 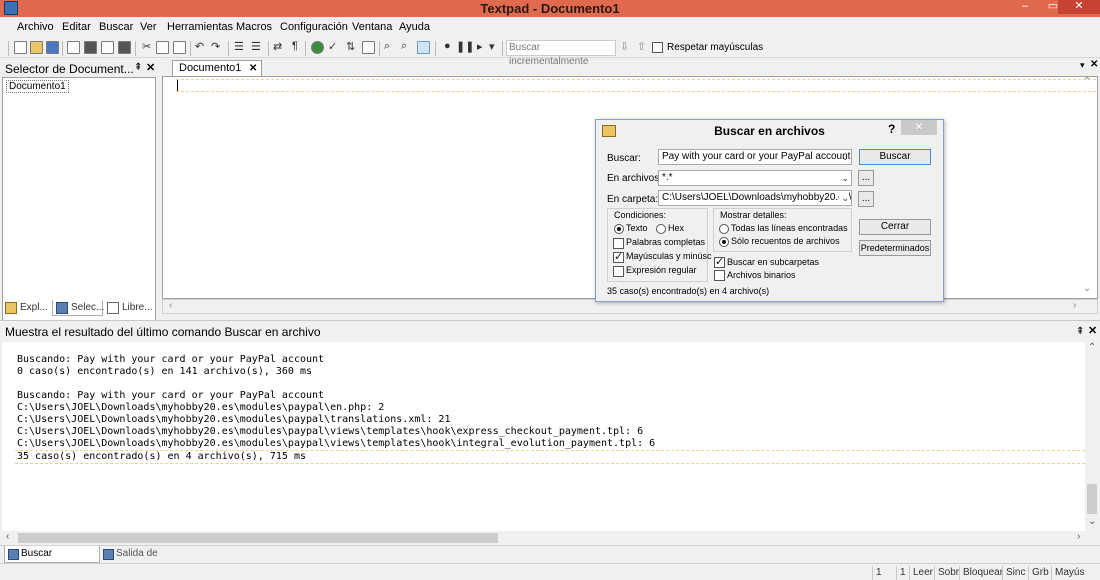 What do you see at coordinates (107, 47) in the screenshot?
I see `print-preview-icon` at bounding box center [107, 47].